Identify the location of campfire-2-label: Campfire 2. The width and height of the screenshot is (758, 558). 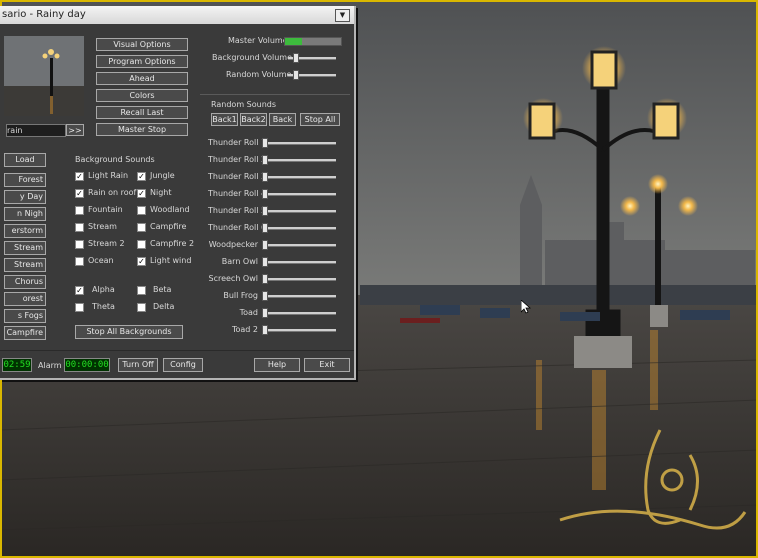
(172, 243).